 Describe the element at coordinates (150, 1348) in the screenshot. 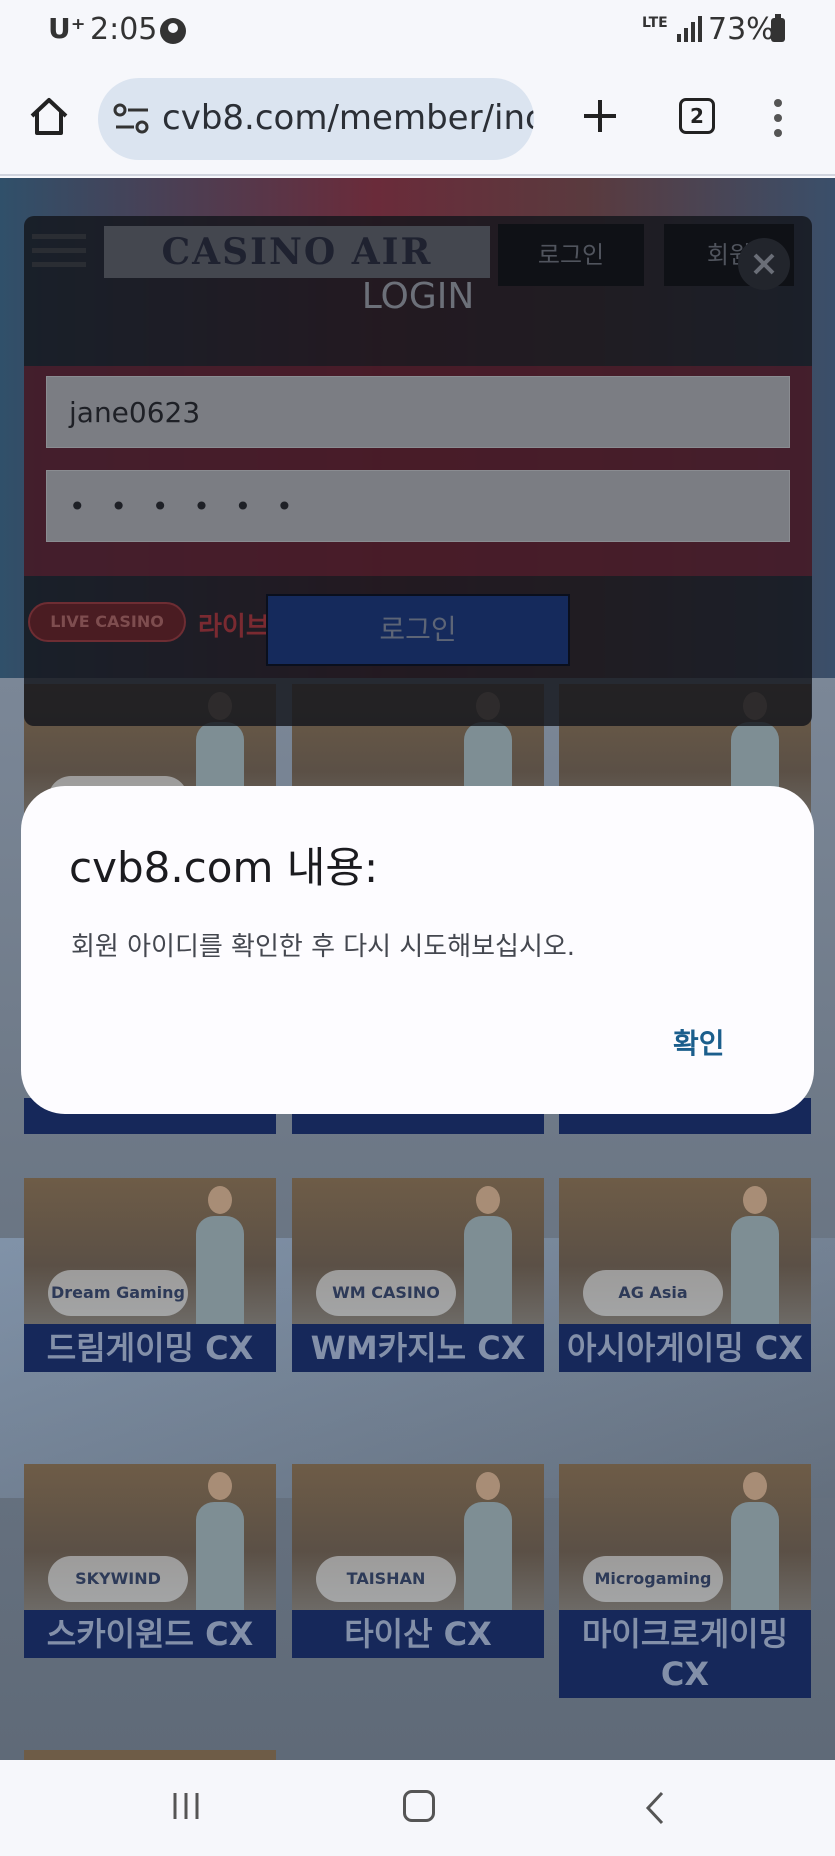

I see `tile-caption: 드림게이밍 CX` at that location.